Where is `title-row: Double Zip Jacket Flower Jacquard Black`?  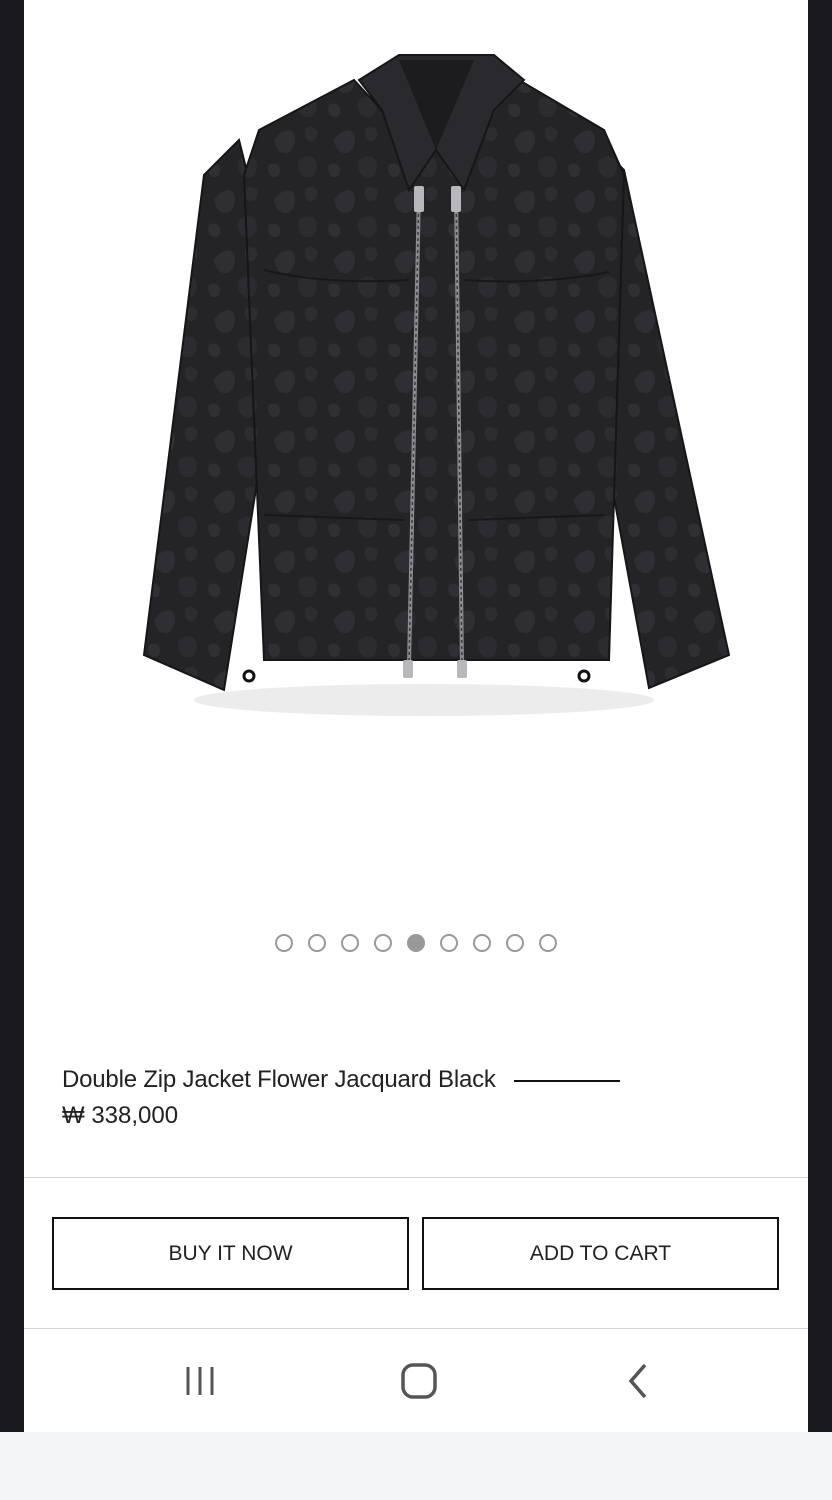
title-row: Double Zip Jacket Flower Jacquard Black is located at coordinates (422, 1080).